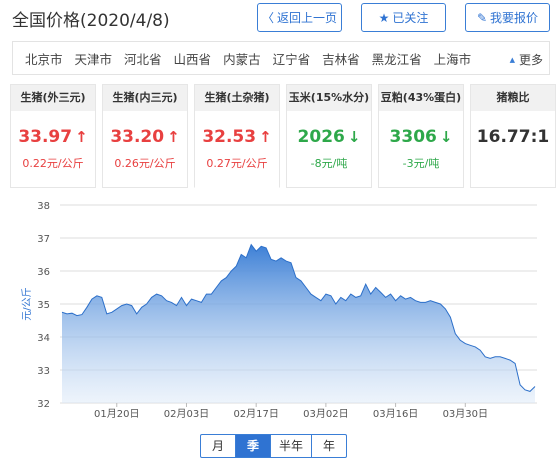 Image resolution: width=558 pixels, height=469 pixels. I want to click on y-tick-label: 32, so click(43, 404).